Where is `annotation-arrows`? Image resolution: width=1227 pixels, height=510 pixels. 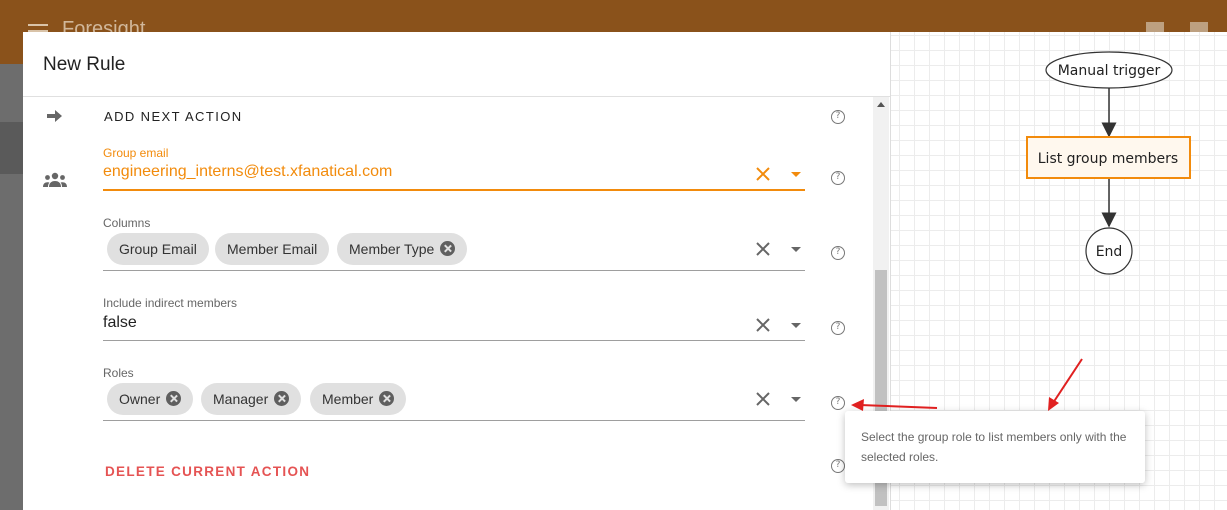 annotation-arrows is located at coordinates (967, 384).